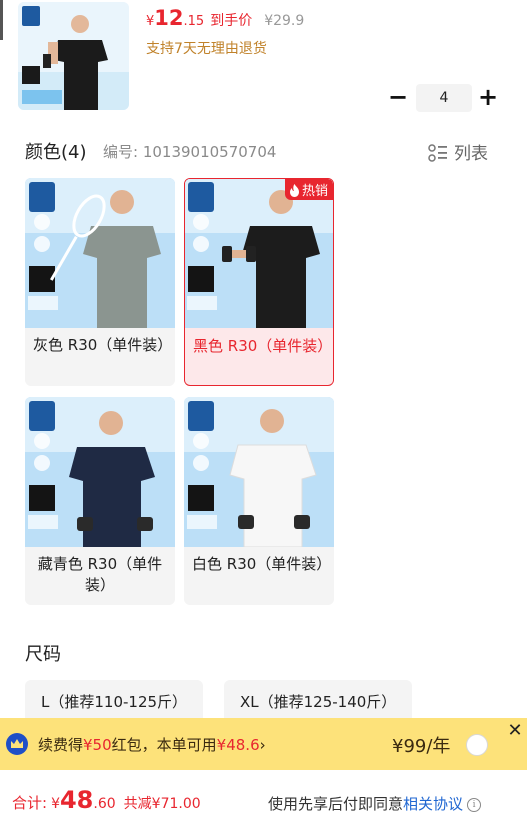 This screenshot has width=527, height=835. I want to click on total-integer: 48, so click(76, 800).